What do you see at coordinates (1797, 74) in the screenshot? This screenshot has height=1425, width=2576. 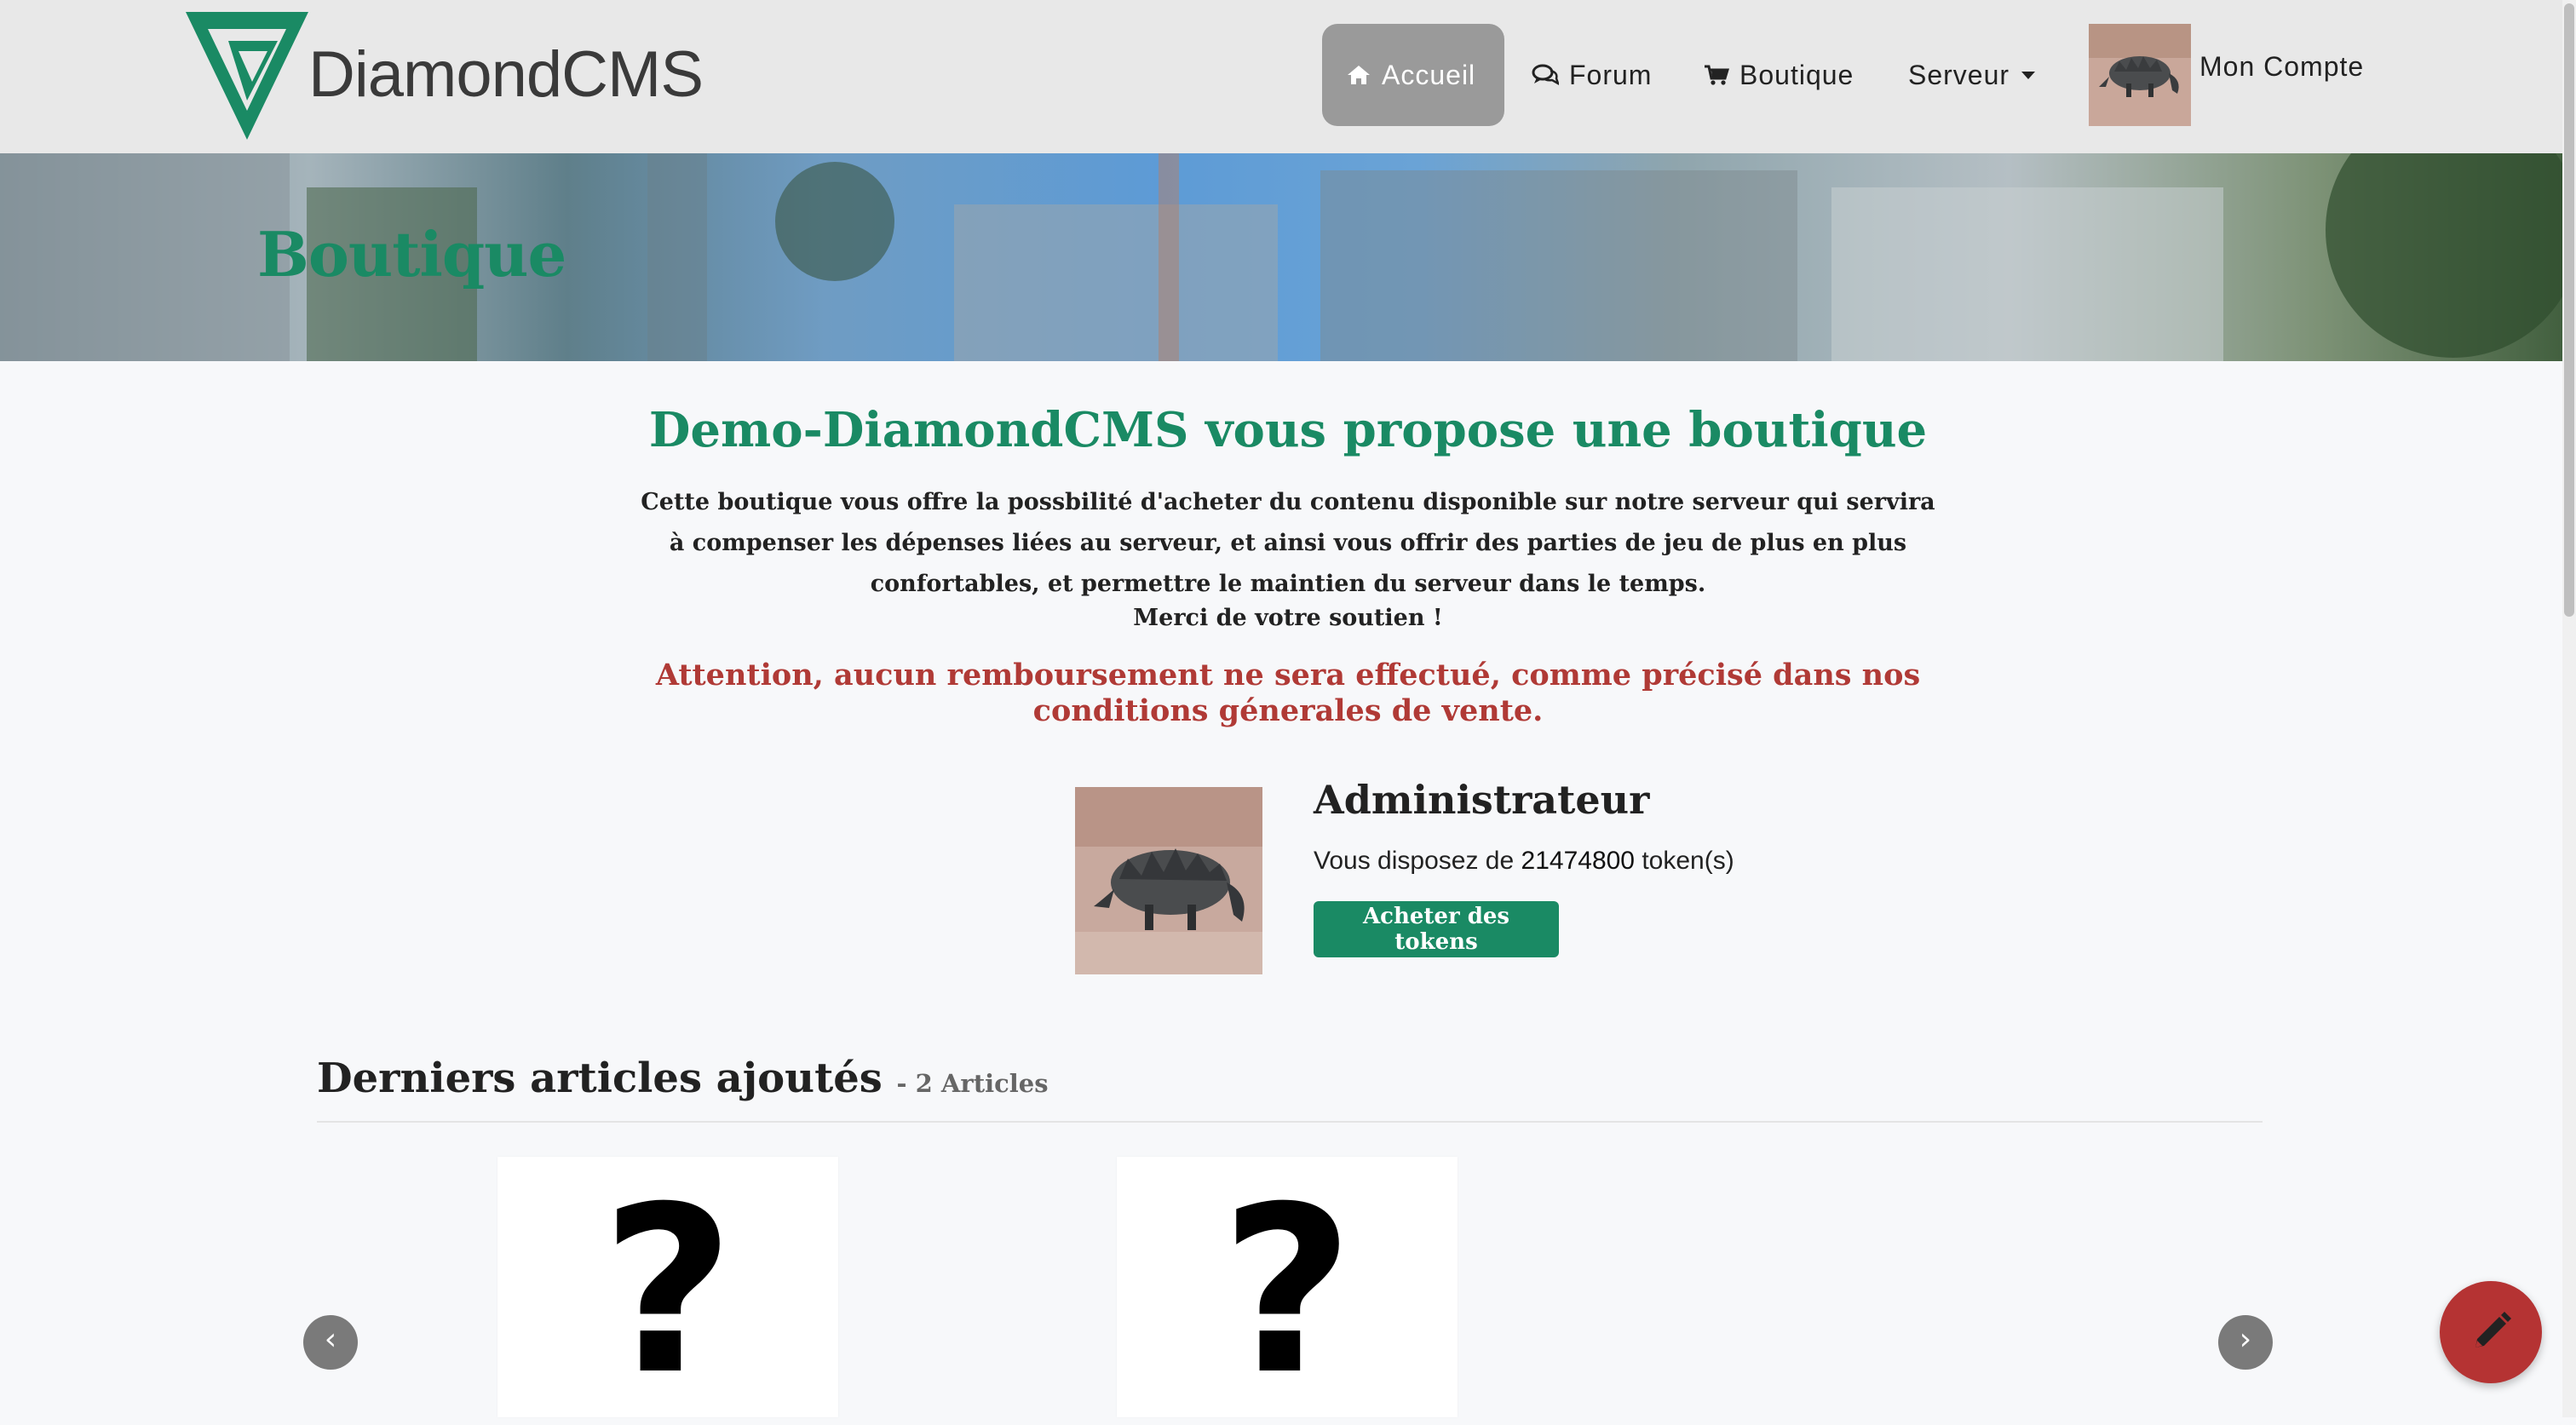 I see `nav-boutique-label: Boutique` at bounding box center [1797, 74].